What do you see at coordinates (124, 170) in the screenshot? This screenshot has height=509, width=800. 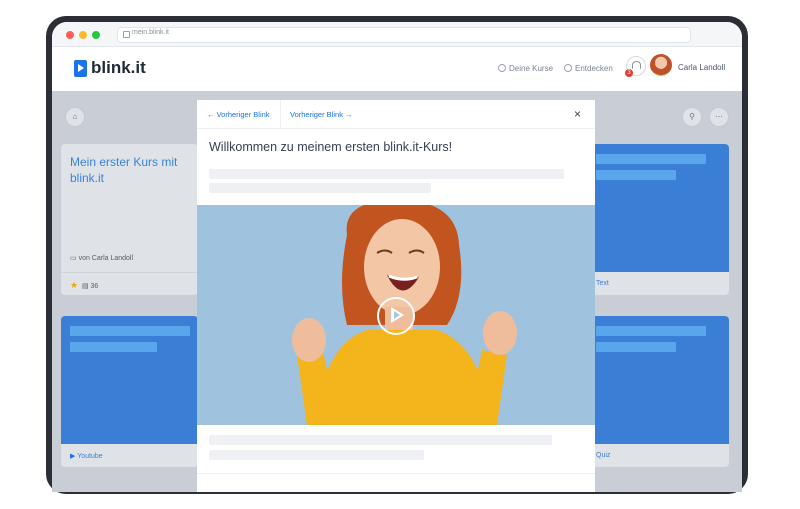 I see `course-title: Mein erster Kurs mit blink.it` at bounding box center [124, 170].